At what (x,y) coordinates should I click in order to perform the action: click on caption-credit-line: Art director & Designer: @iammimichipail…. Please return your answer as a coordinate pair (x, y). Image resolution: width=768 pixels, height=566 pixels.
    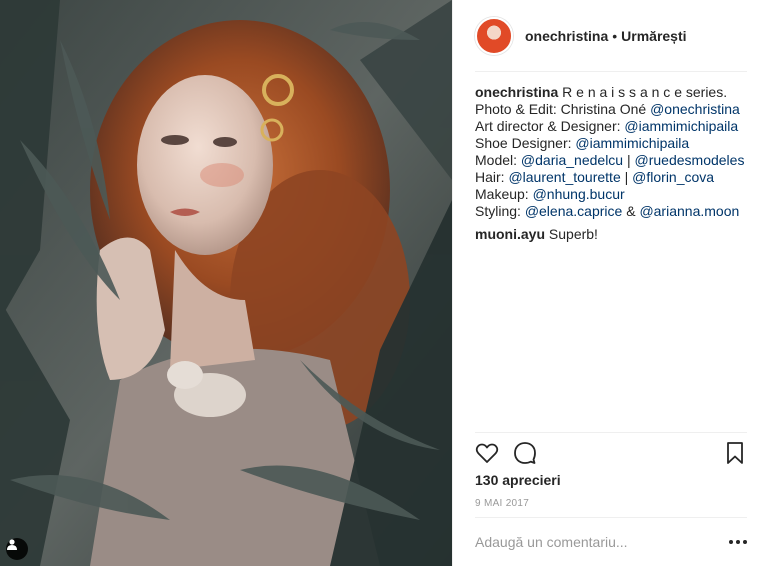
    Looking at the image, I should click on (611, 126).